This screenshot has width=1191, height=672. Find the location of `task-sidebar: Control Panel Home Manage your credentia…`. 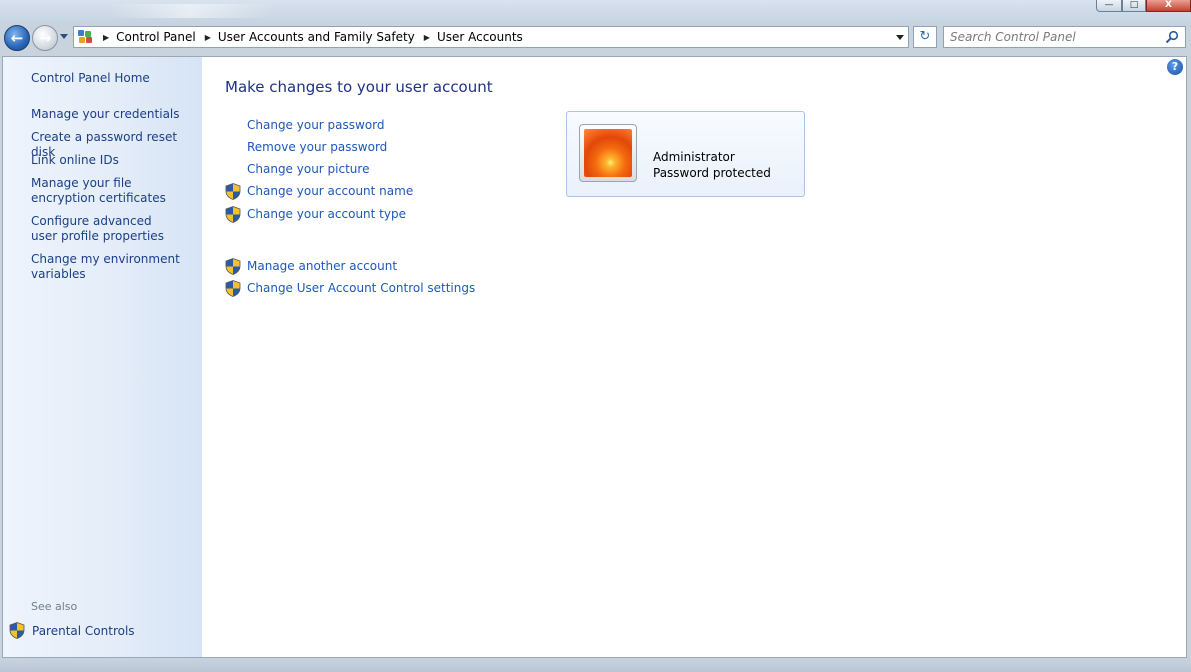

task-sidebar: Control Panel Home Manage your credentia… is located at coordinates (102, 357).